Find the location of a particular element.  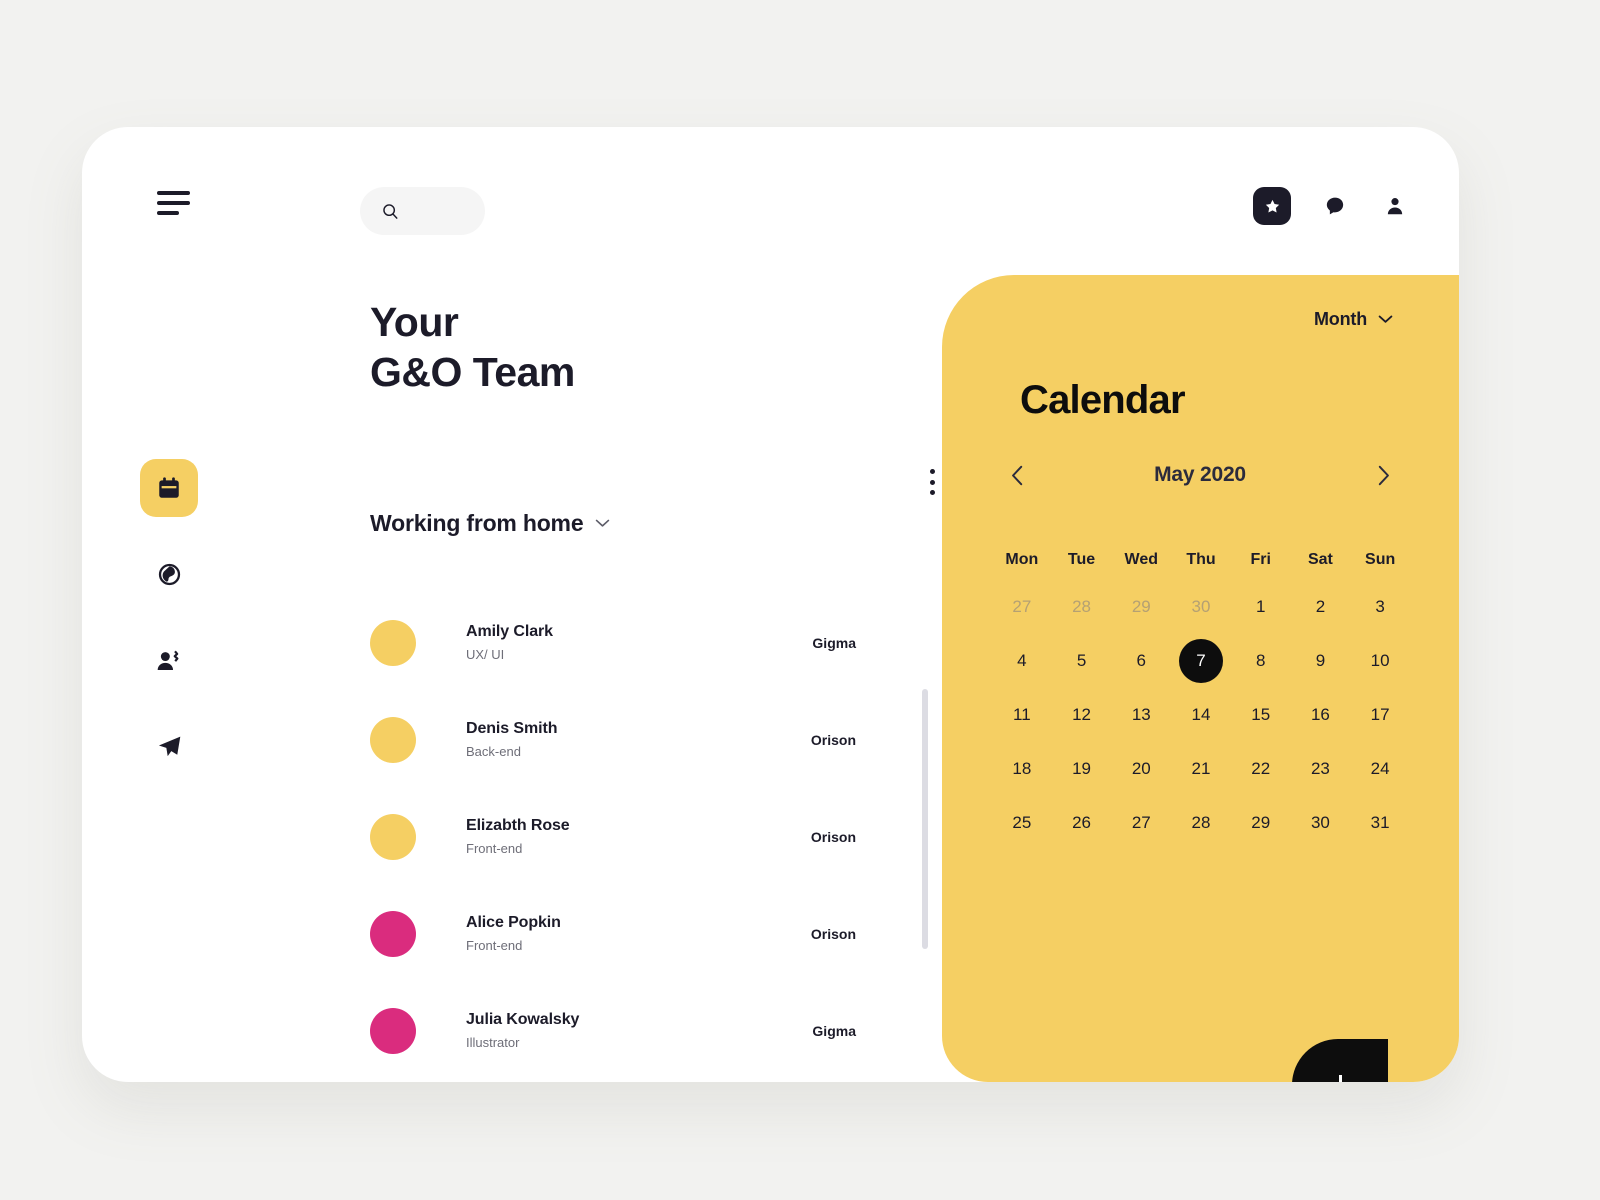

list-item: Julia Kowalsky Illustrator Gigma is located at coordinates (650, 1030).